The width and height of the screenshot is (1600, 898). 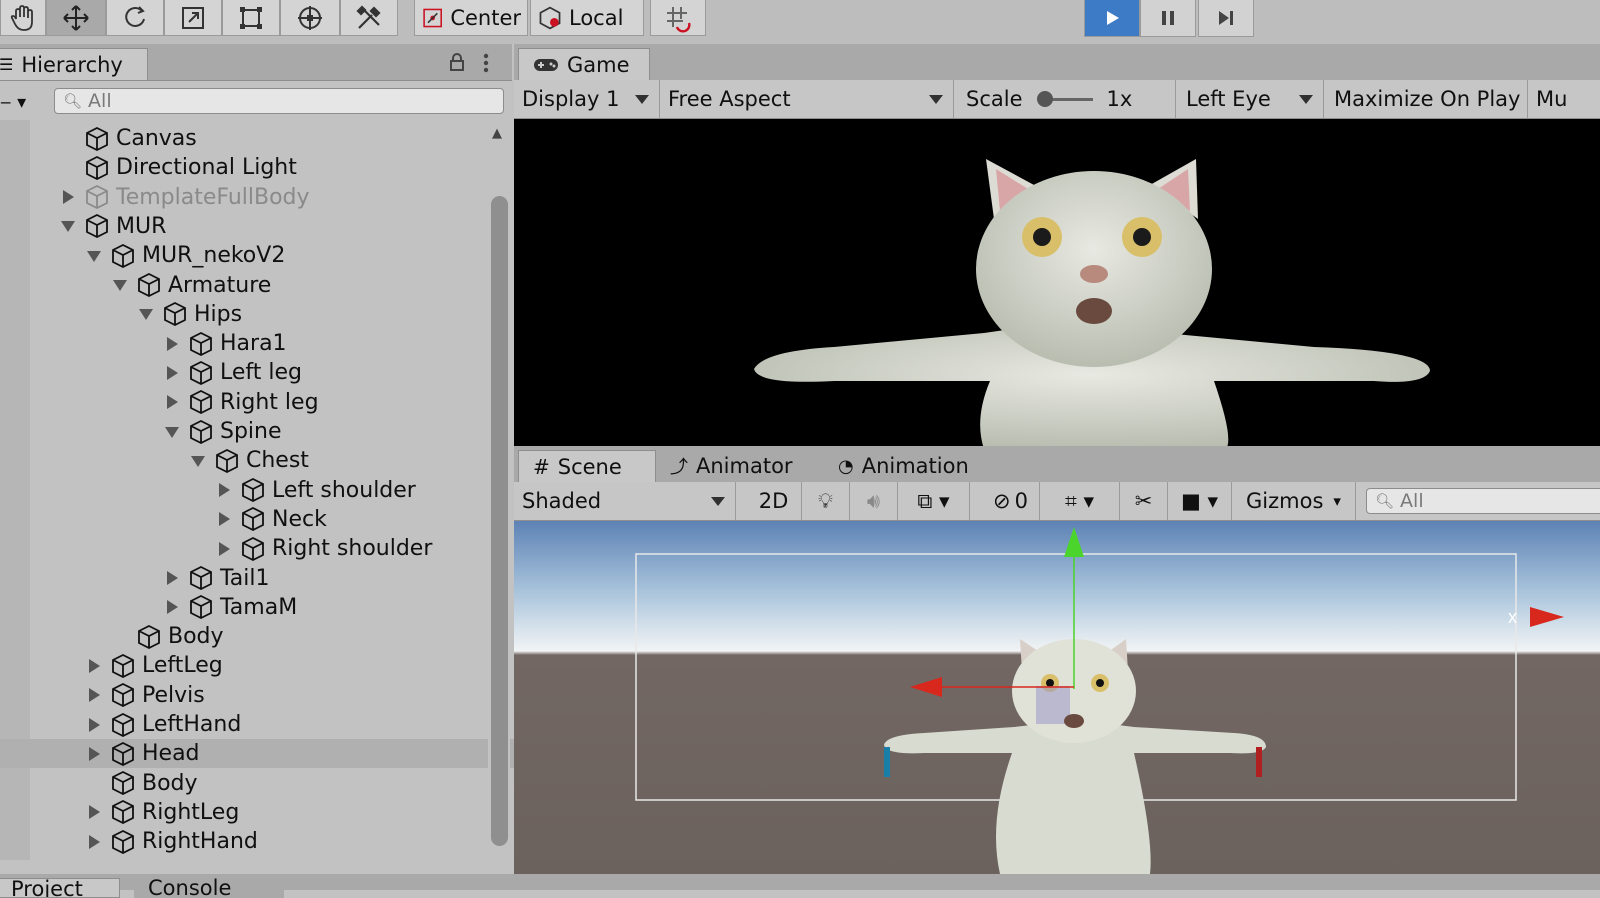 I want to click on hidden-objects-toggle: ⊘ 0, so click(x=1011, y=501).